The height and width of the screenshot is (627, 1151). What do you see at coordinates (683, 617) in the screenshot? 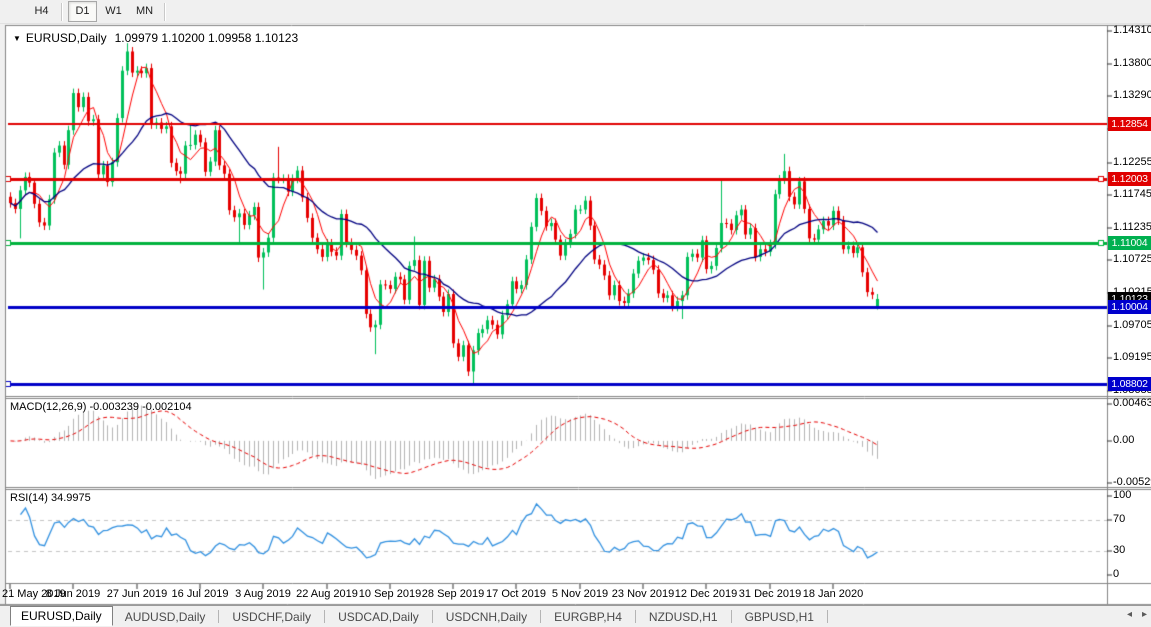
I see `tab-nzdusd-h1: NZDUSD,H1` at bounding box center [683, 617].